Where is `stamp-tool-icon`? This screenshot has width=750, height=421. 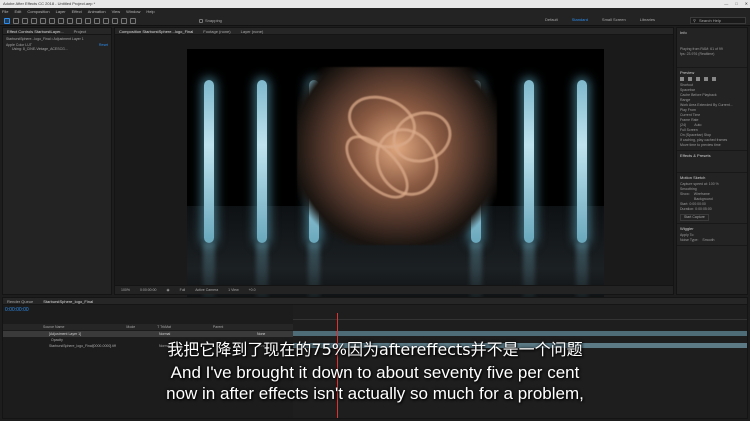
stamp-tool-icon is located at coordinates (106, 20).